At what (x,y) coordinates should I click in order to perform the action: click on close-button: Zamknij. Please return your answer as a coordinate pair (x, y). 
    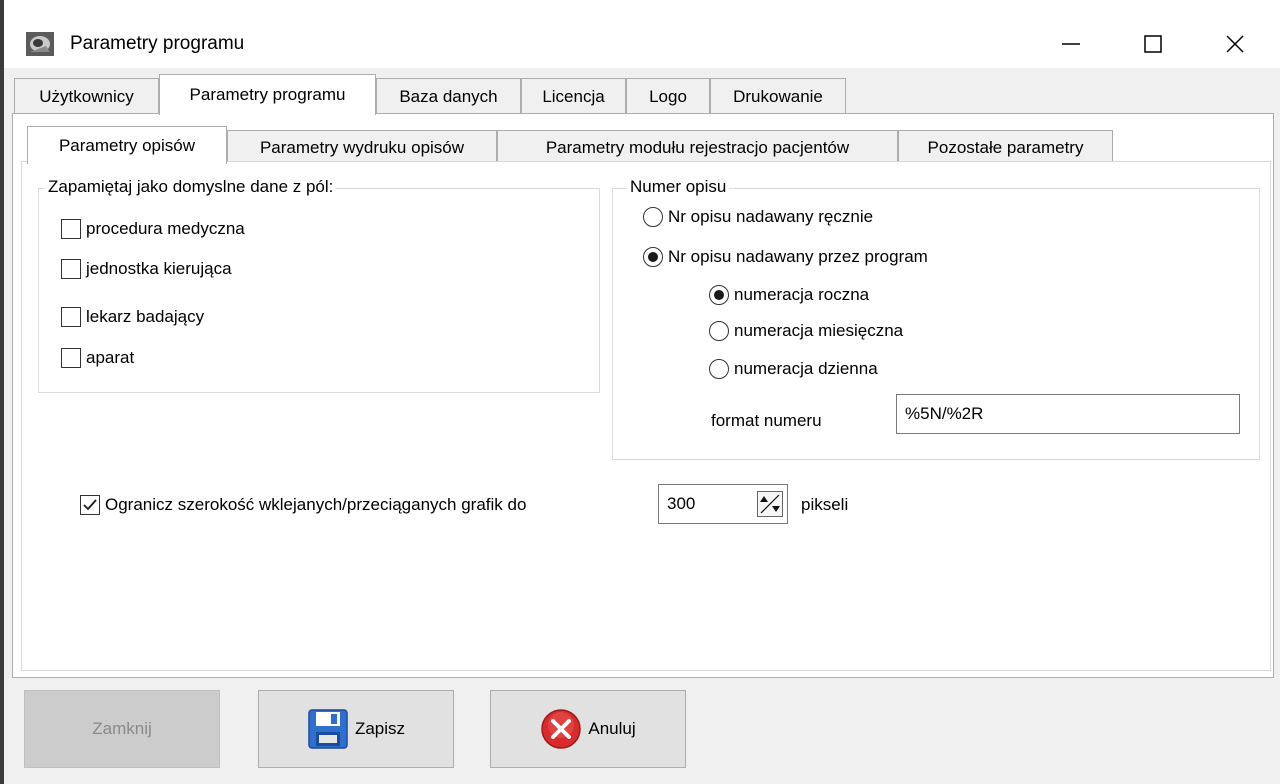
    Looking at the image, I should click on (122, 729).